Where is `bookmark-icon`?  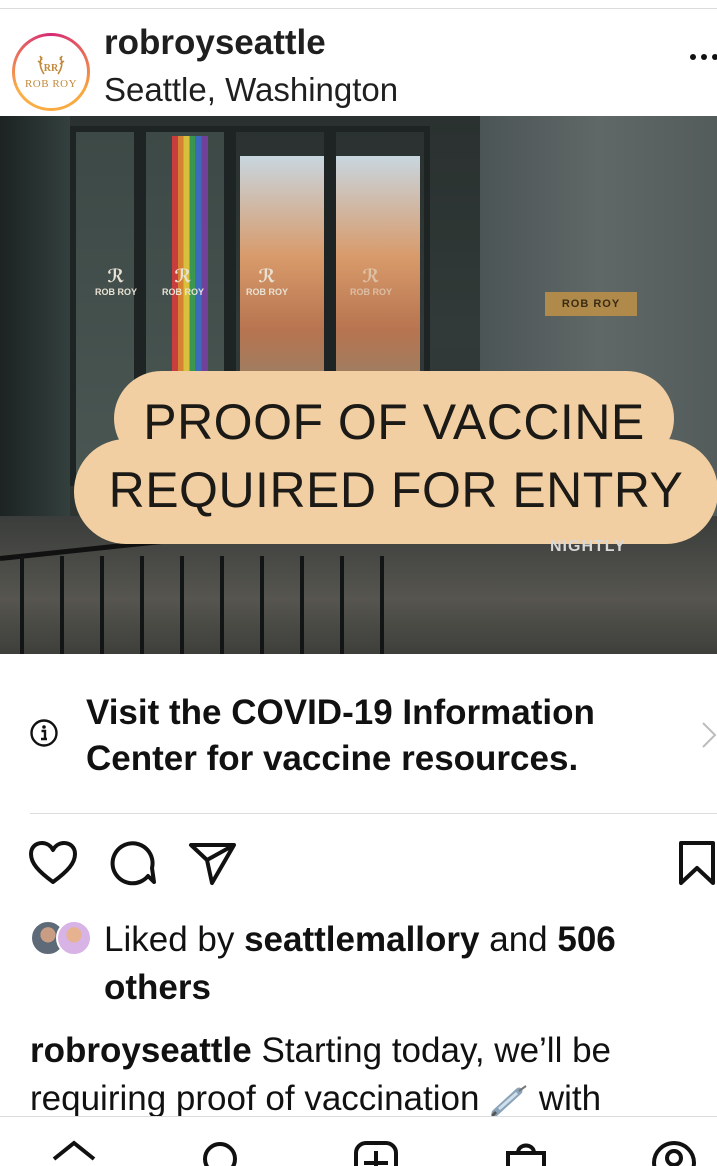 bookmark-icon is located at coordinates (697, 863).